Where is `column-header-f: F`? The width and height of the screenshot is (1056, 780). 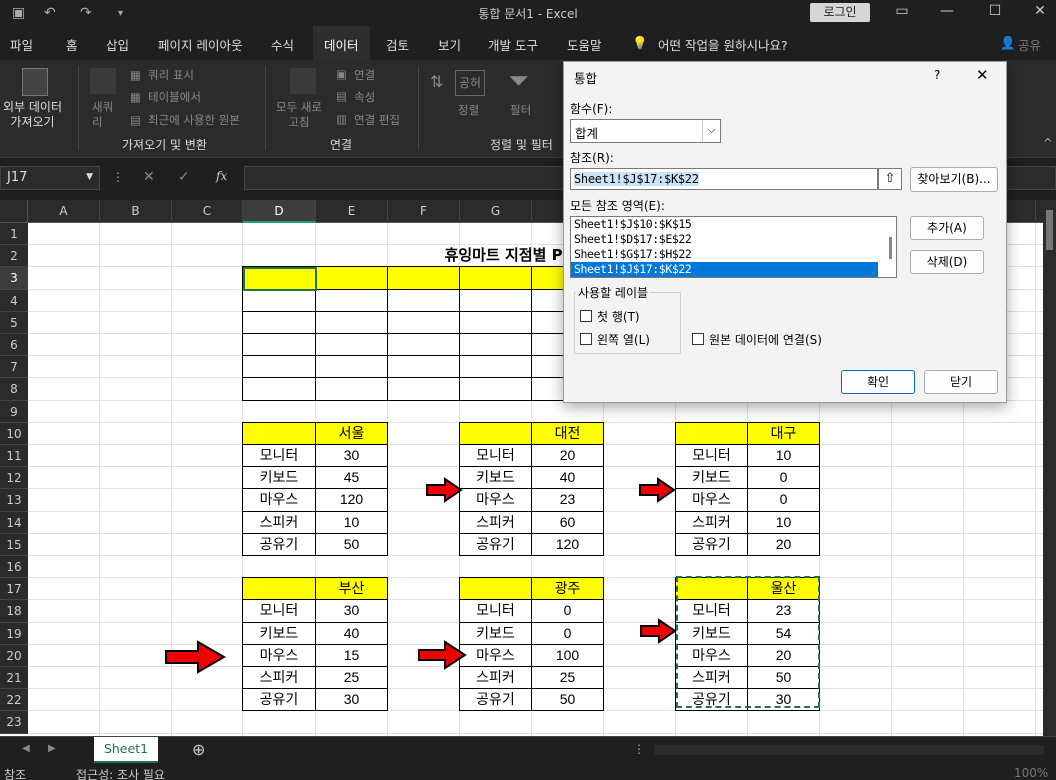 column-header-f: F is located at coordinates (424, 211).